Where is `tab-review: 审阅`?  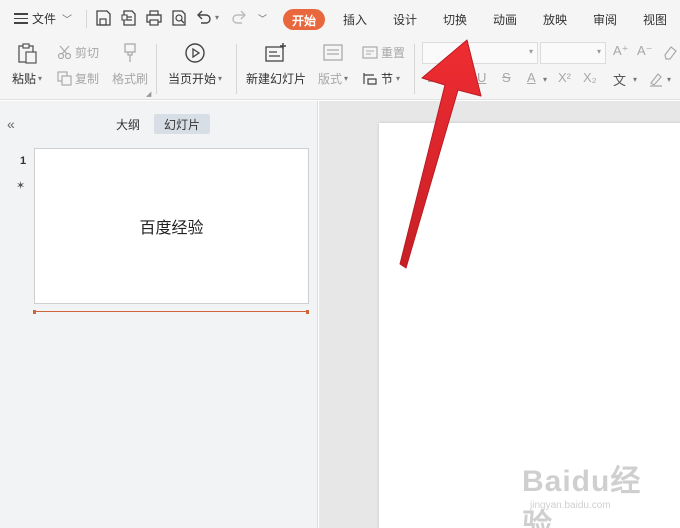 tab-review: 审阅 is located at coordinates (605, 19).